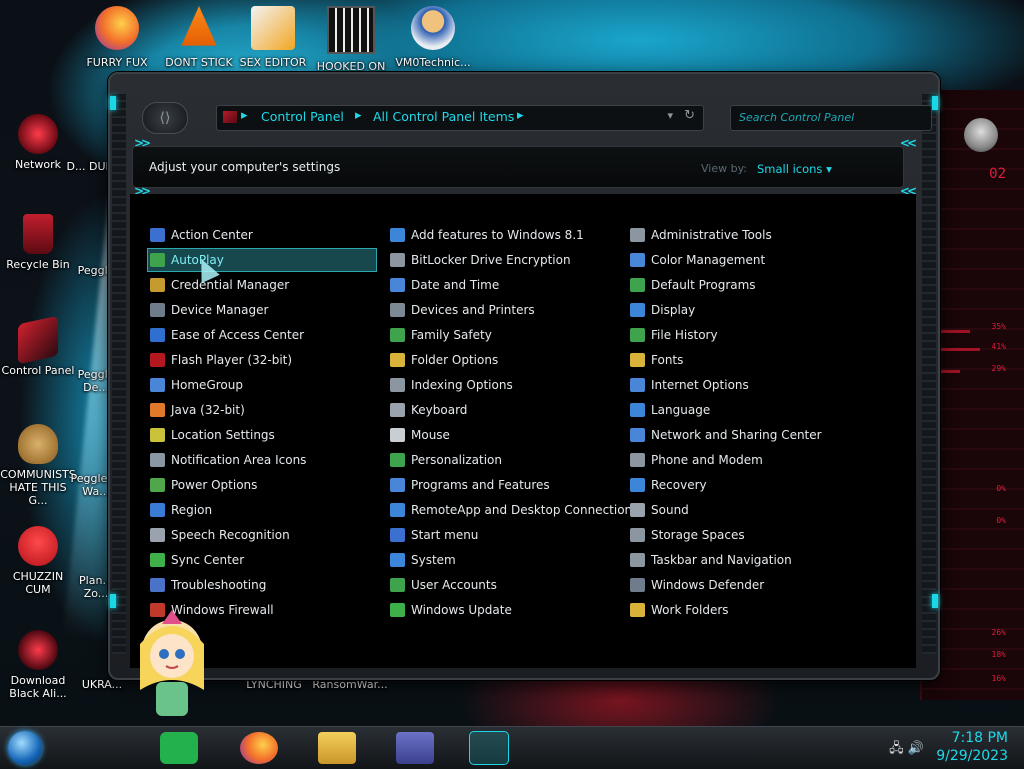 The width and height of the screenshot is (1024, 769). What do you see at coordinates (227, 460) in the screenshot?
I see `cp-item-notification-area-icons: Notification Area Icons` at bounding box center [227, 460].